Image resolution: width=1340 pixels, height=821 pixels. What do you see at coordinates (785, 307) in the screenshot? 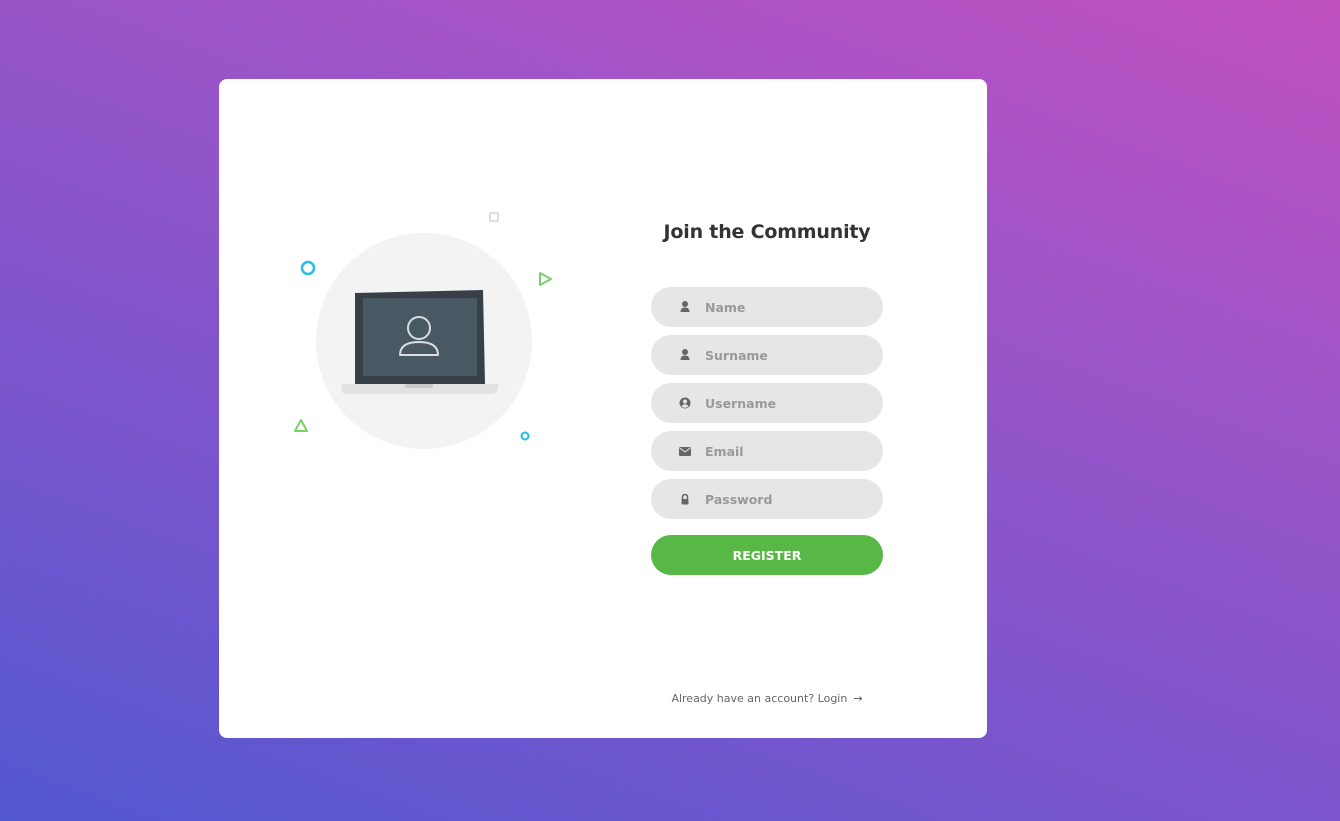
I see `name-input` at bounding box center [785, 307].